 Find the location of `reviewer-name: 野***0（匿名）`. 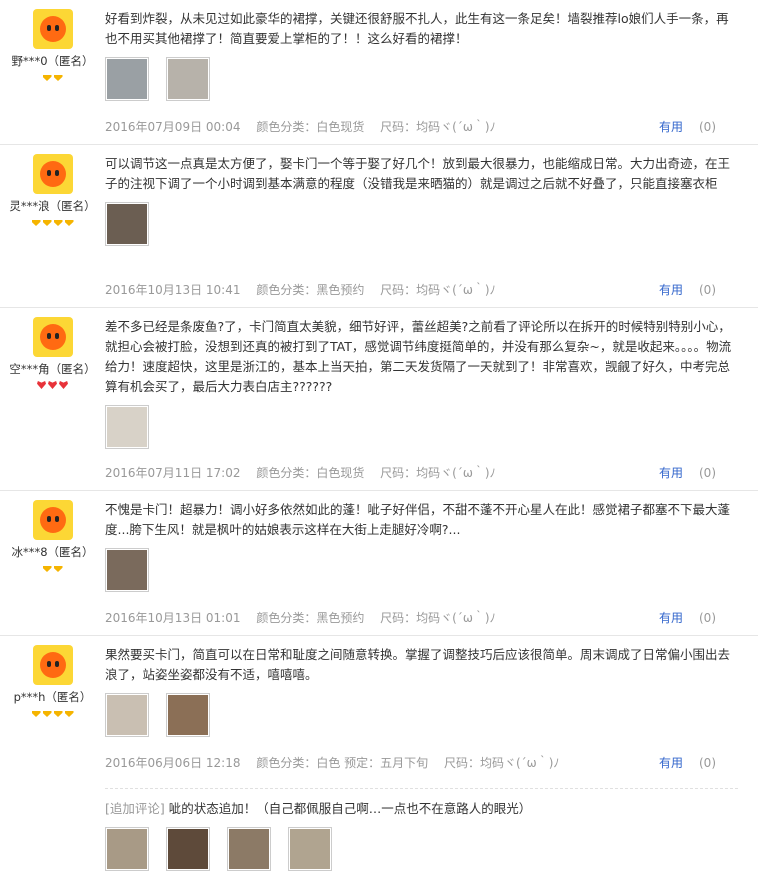

reviewer-name: 野***0（匿名） is located at coordinates (52, 61).